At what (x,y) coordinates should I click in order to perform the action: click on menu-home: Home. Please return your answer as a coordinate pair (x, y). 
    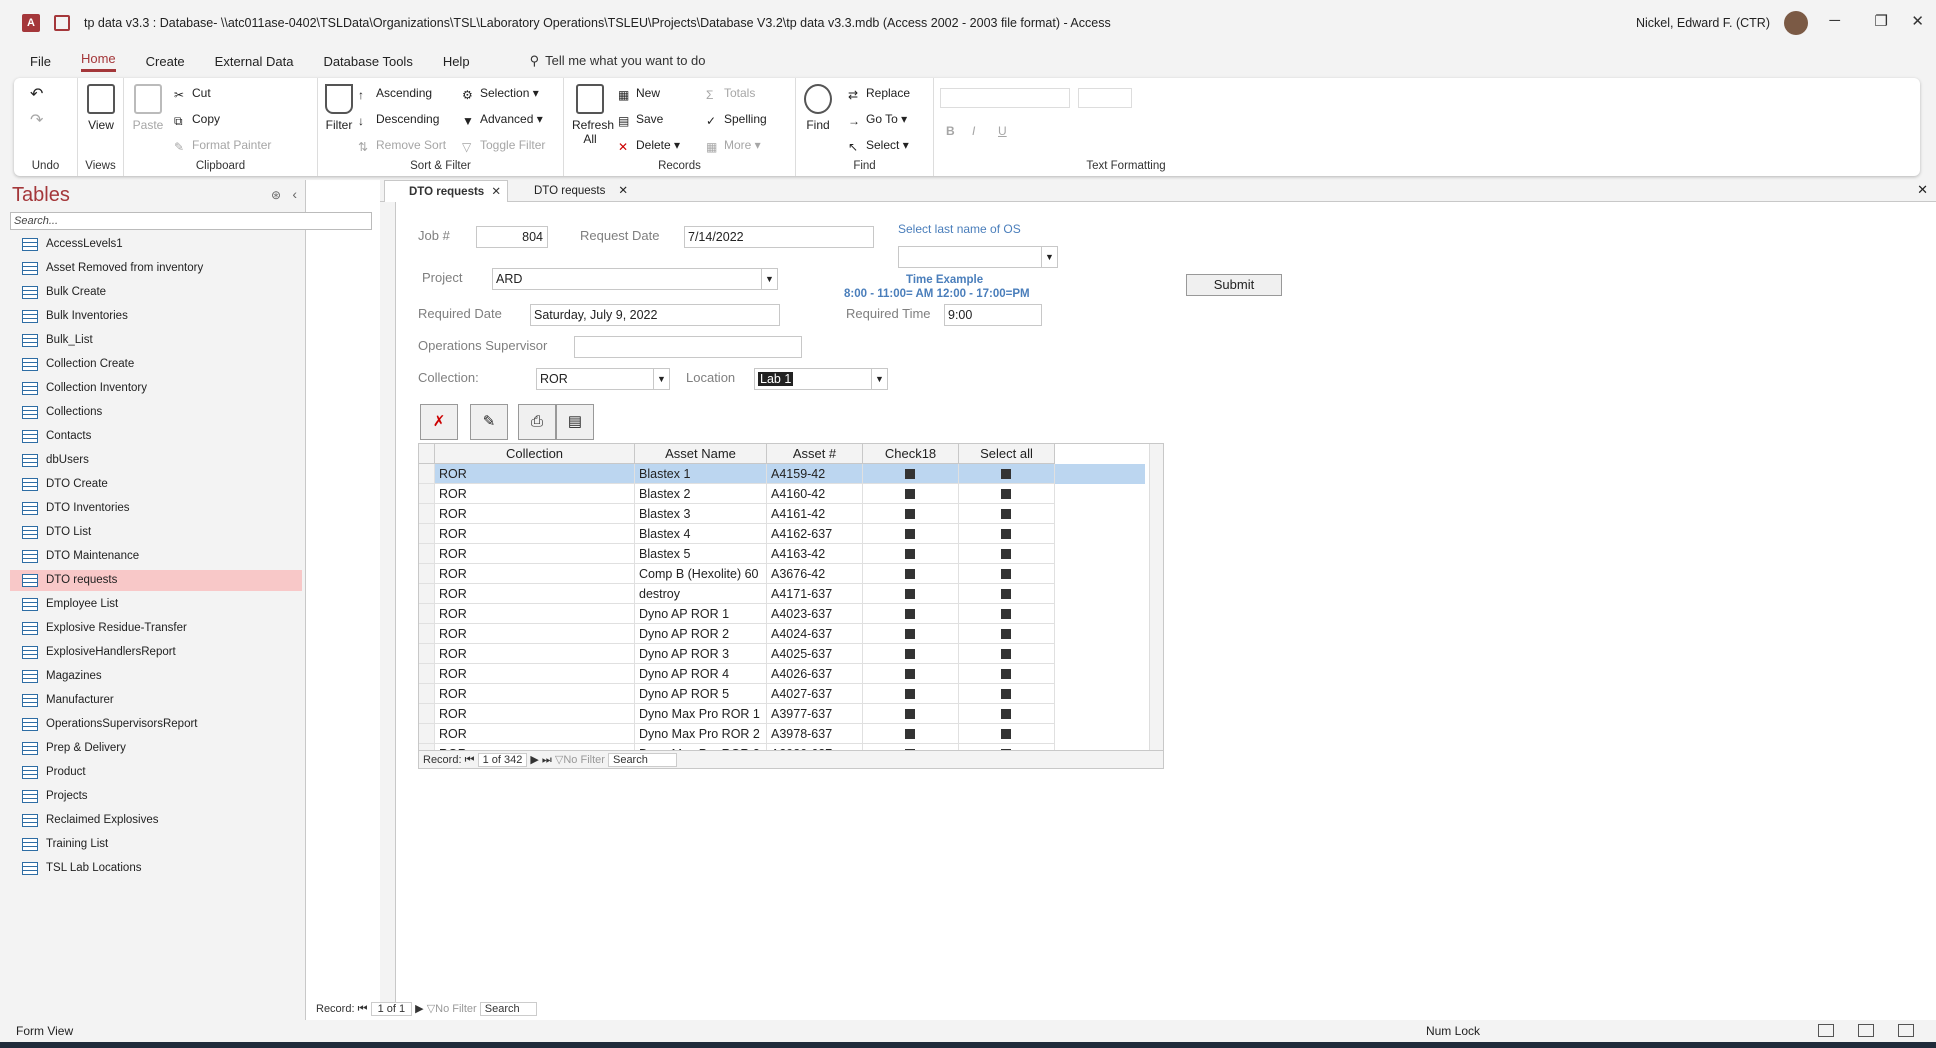
    Looking at the image, I should click on (98, 61).